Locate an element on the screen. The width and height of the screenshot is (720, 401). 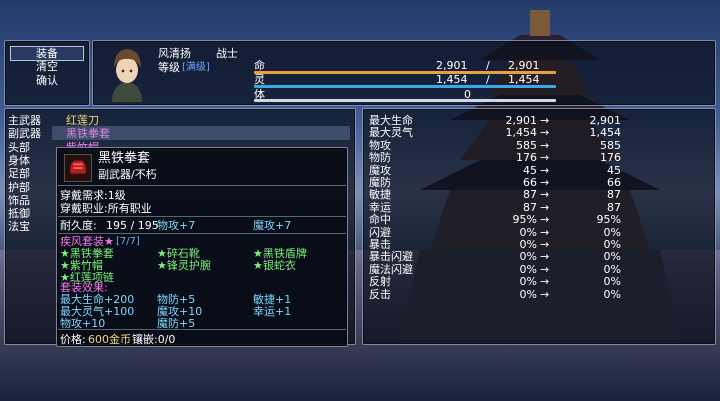
stat-new: 585 is located at coordinates (610, 145).